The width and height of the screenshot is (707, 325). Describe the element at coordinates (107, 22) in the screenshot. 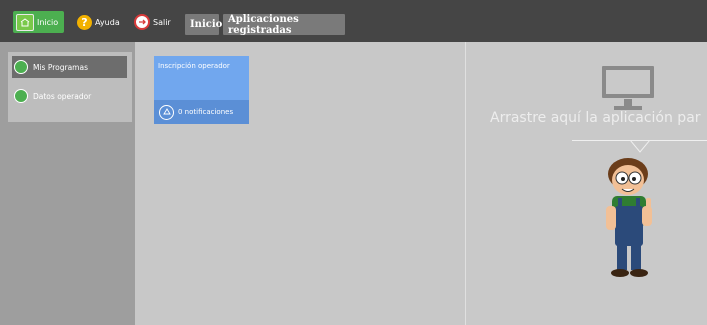

I see `help-button-label: Ayuda` at that location.